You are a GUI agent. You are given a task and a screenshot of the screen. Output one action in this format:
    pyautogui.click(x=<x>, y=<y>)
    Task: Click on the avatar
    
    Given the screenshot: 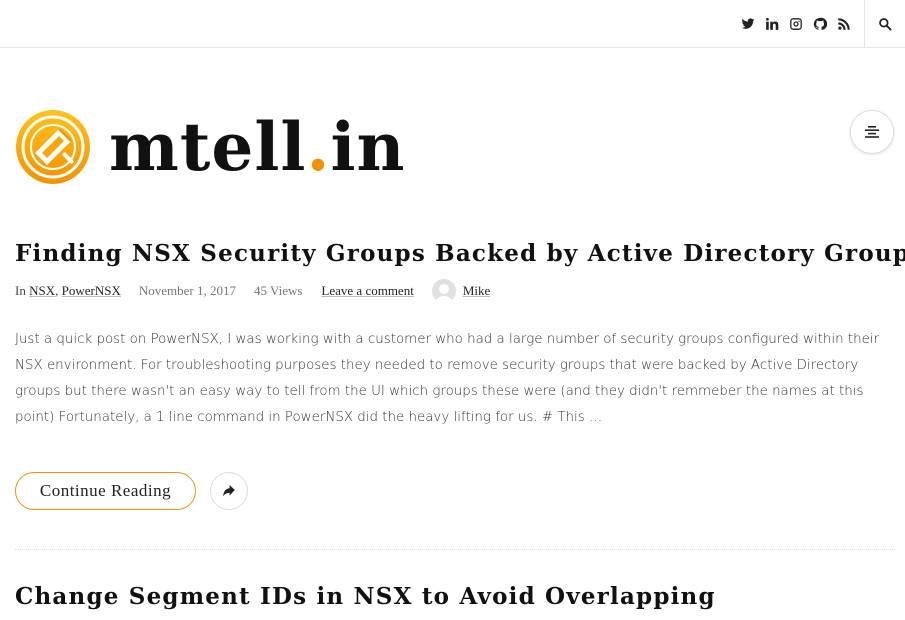 What is the action you would take?
    pyautogui.click(x=443, y=291)
    